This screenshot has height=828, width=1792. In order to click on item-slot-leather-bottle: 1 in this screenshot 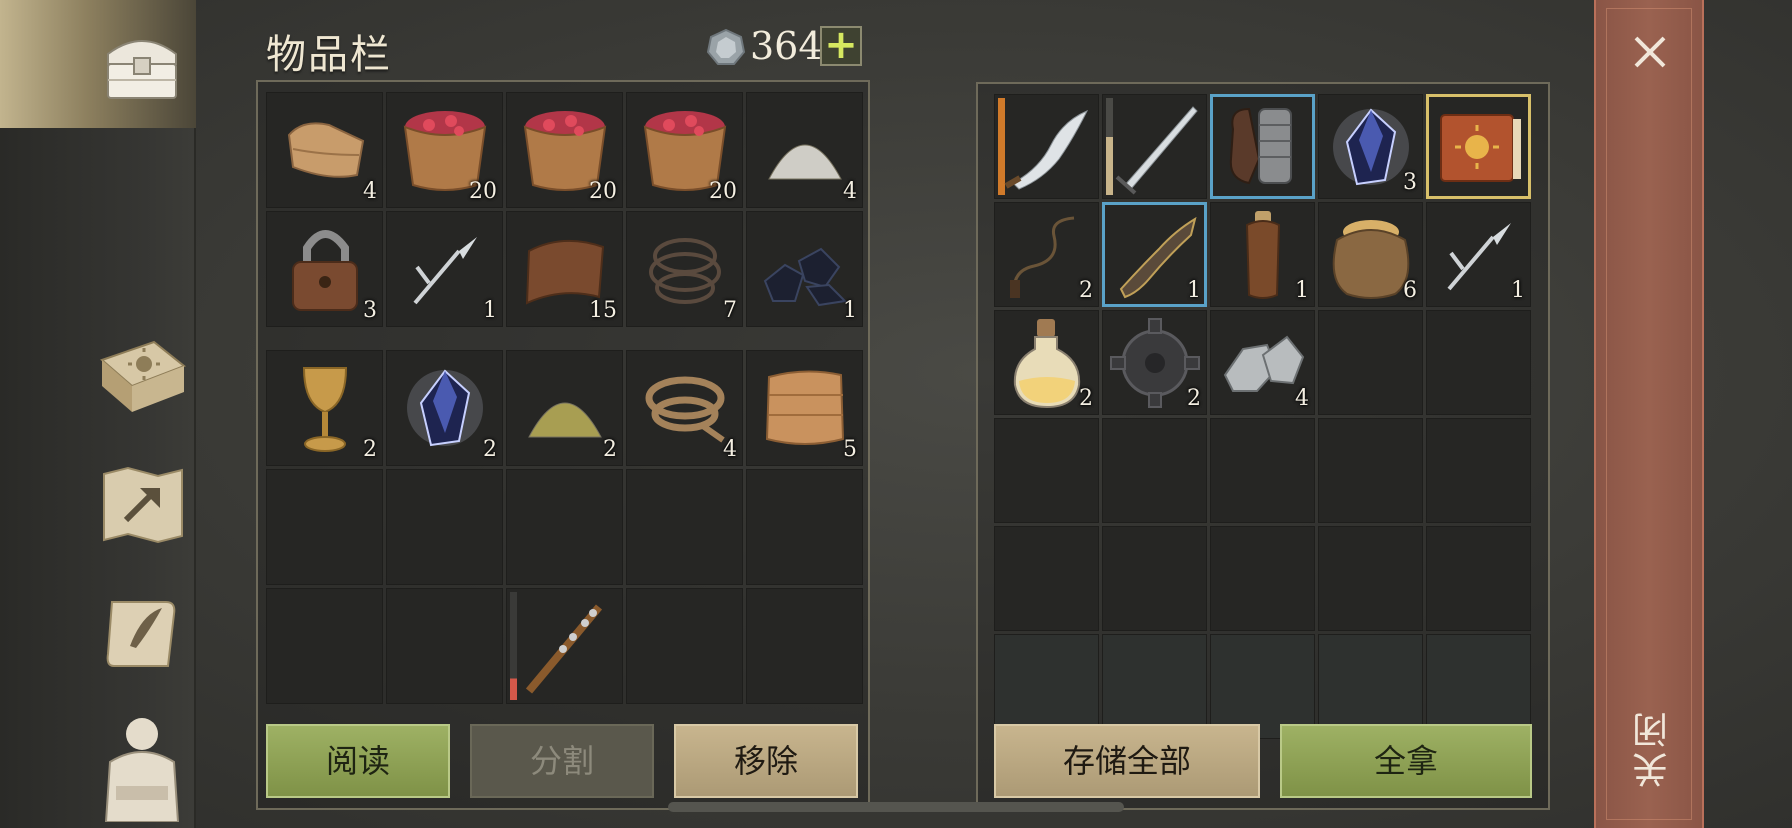, I will do `click(1262, 254)`.